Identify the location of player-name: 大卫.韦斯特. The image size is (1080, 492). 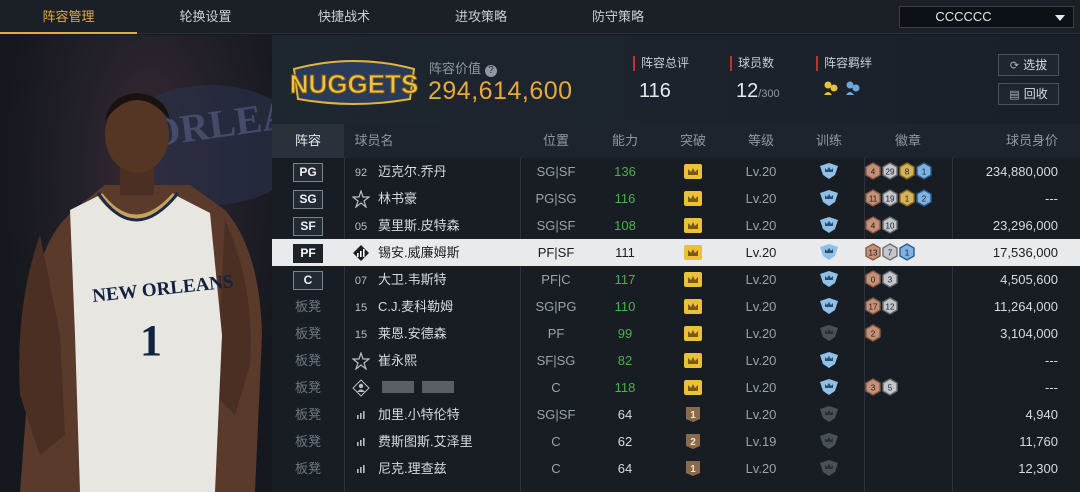
(412, 279).